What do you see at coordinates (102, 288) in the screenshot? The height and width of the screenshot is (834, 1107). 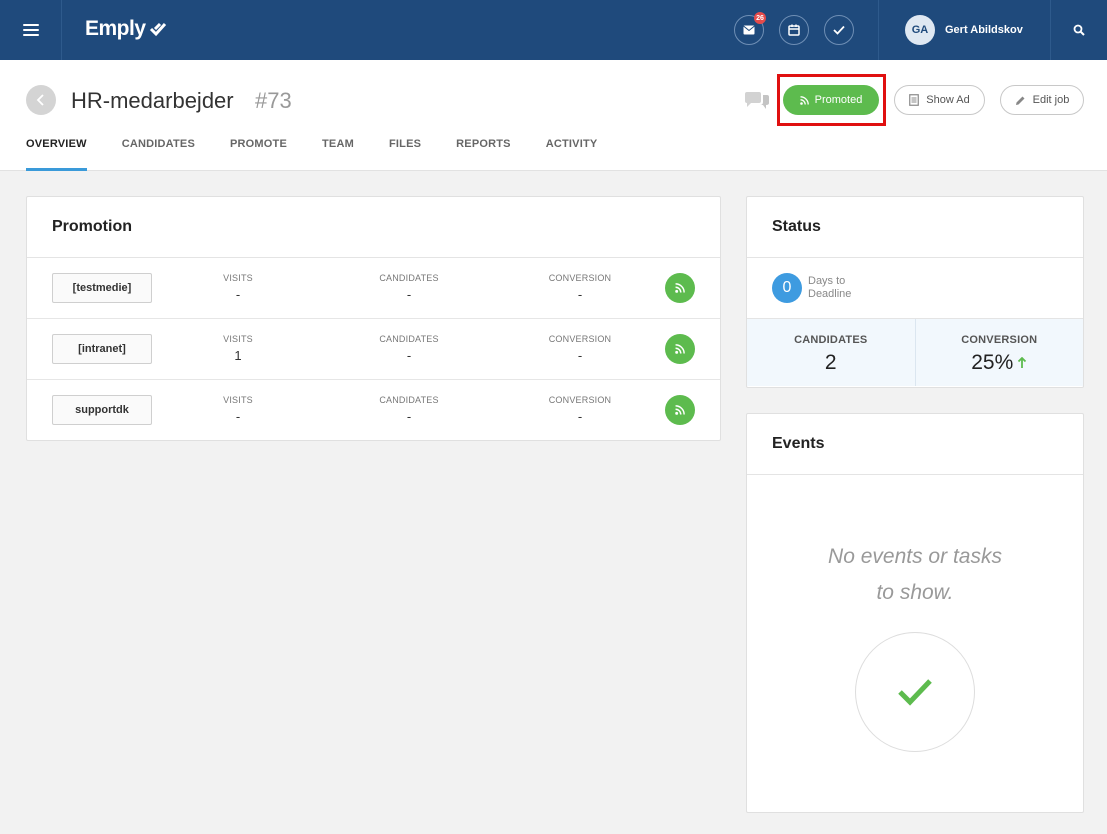 I see `medium-button: [testmedie]` at bounding box center [102, 288].